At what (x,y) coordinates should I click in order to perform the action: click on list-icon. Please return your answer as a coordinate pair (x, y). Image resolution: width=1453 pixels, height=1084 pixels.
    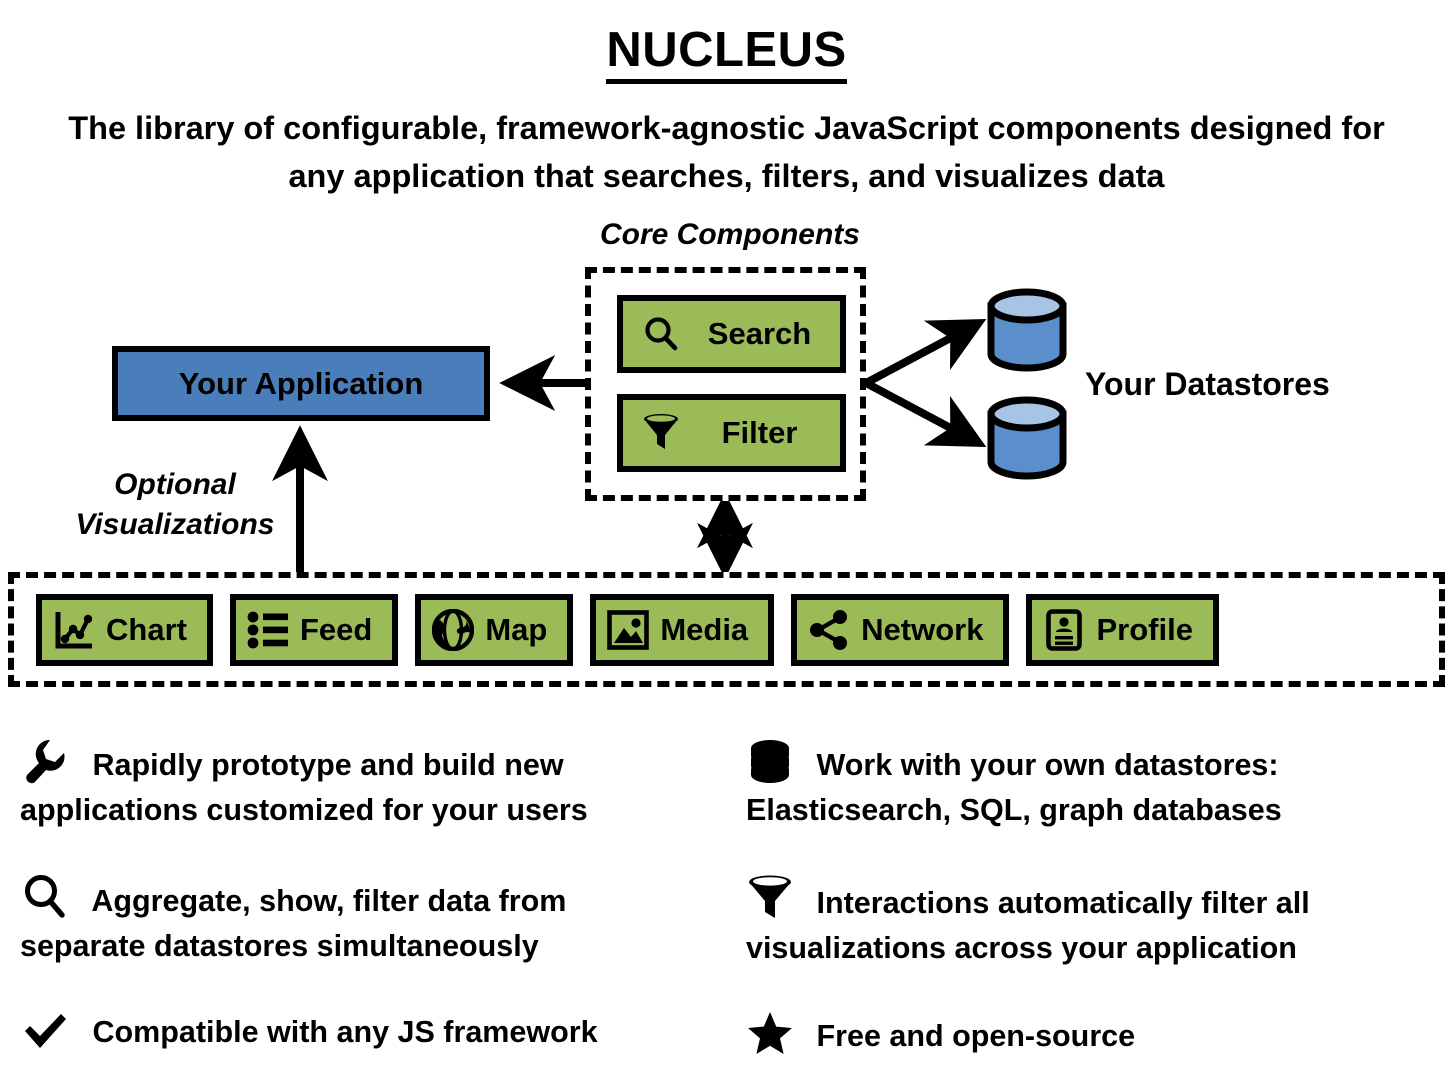
    Looking at the image, I should click on (268, 630).